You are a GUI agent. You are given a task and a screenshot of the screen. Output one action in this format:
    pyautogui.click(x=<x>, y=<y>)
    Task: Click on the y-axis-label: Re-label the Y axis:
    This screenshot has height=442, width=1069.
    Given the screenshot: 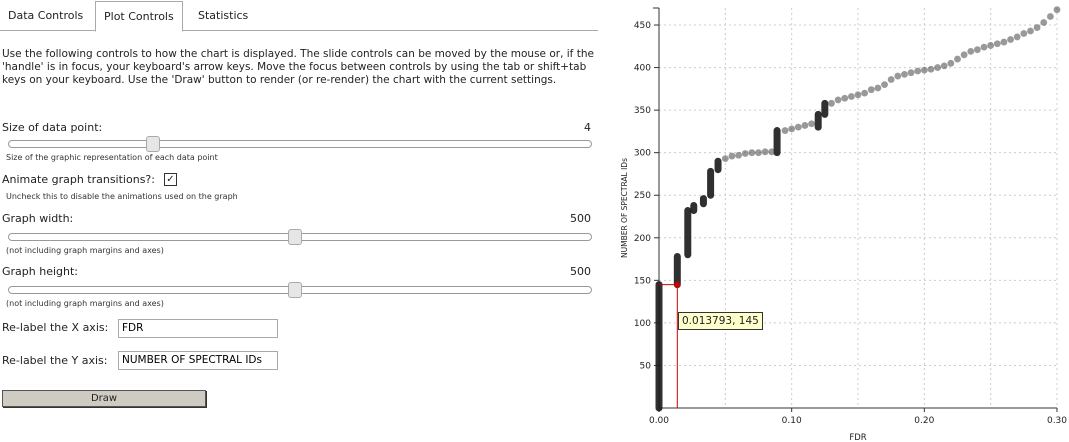 What is the action you would take?
    pyautogui.click(x=55, y=360)
    